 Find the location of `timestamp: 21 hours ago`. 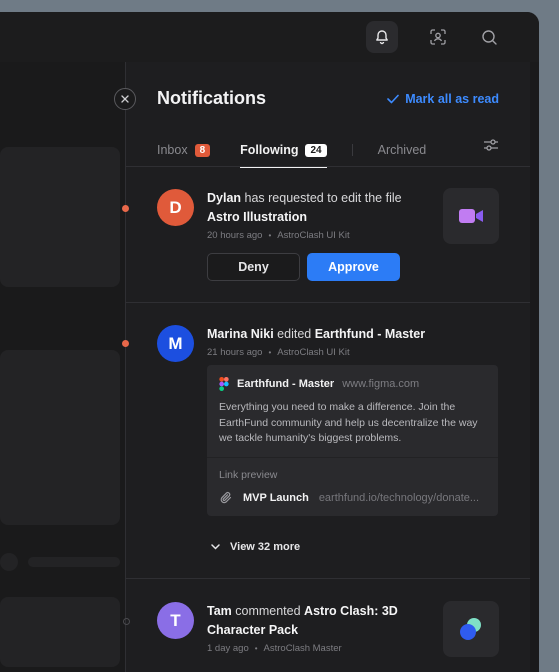

timestamp: 21 hours ago is located at coordinates (235, 352).